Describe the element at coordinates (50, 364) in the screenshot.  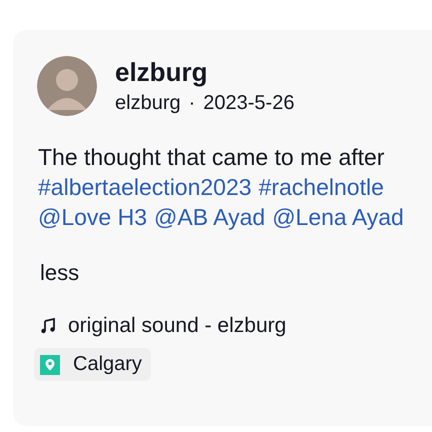
I see `location-pin-icon` at that location.